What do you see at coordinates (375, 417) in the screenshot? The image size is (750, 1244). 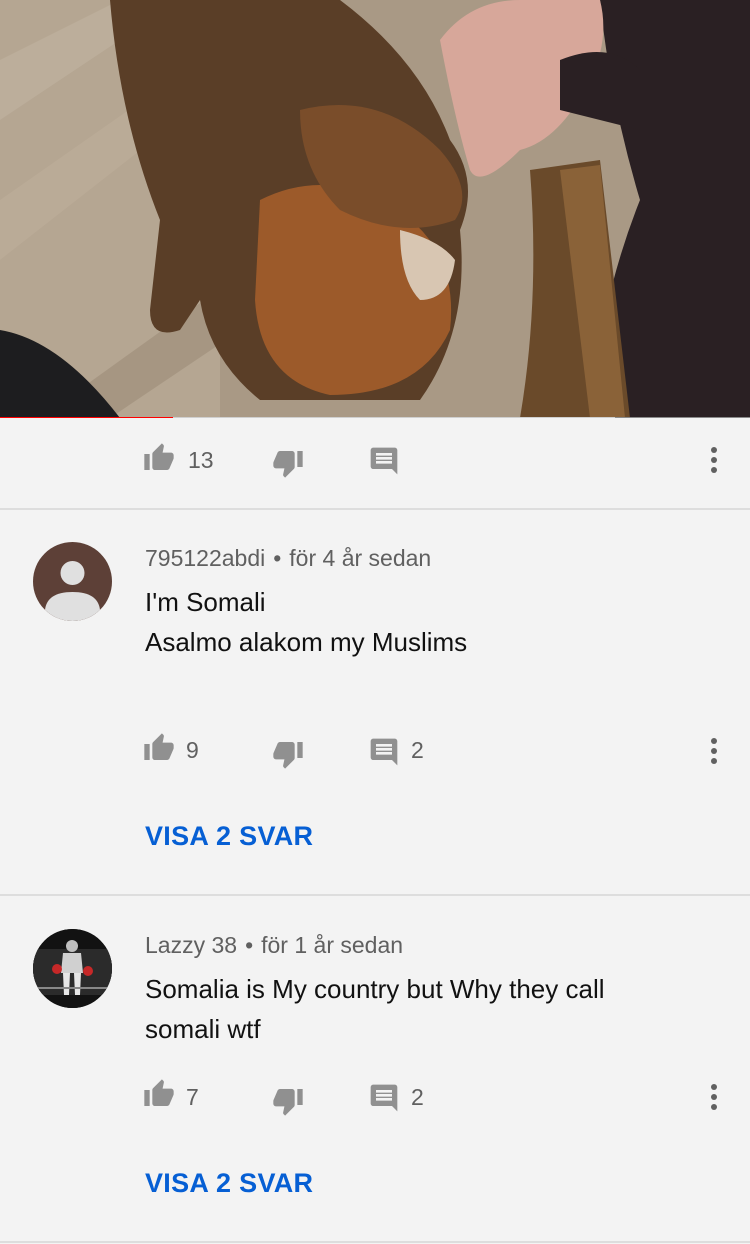 I see `video-progress-bar` at bounding box center [375, 417].